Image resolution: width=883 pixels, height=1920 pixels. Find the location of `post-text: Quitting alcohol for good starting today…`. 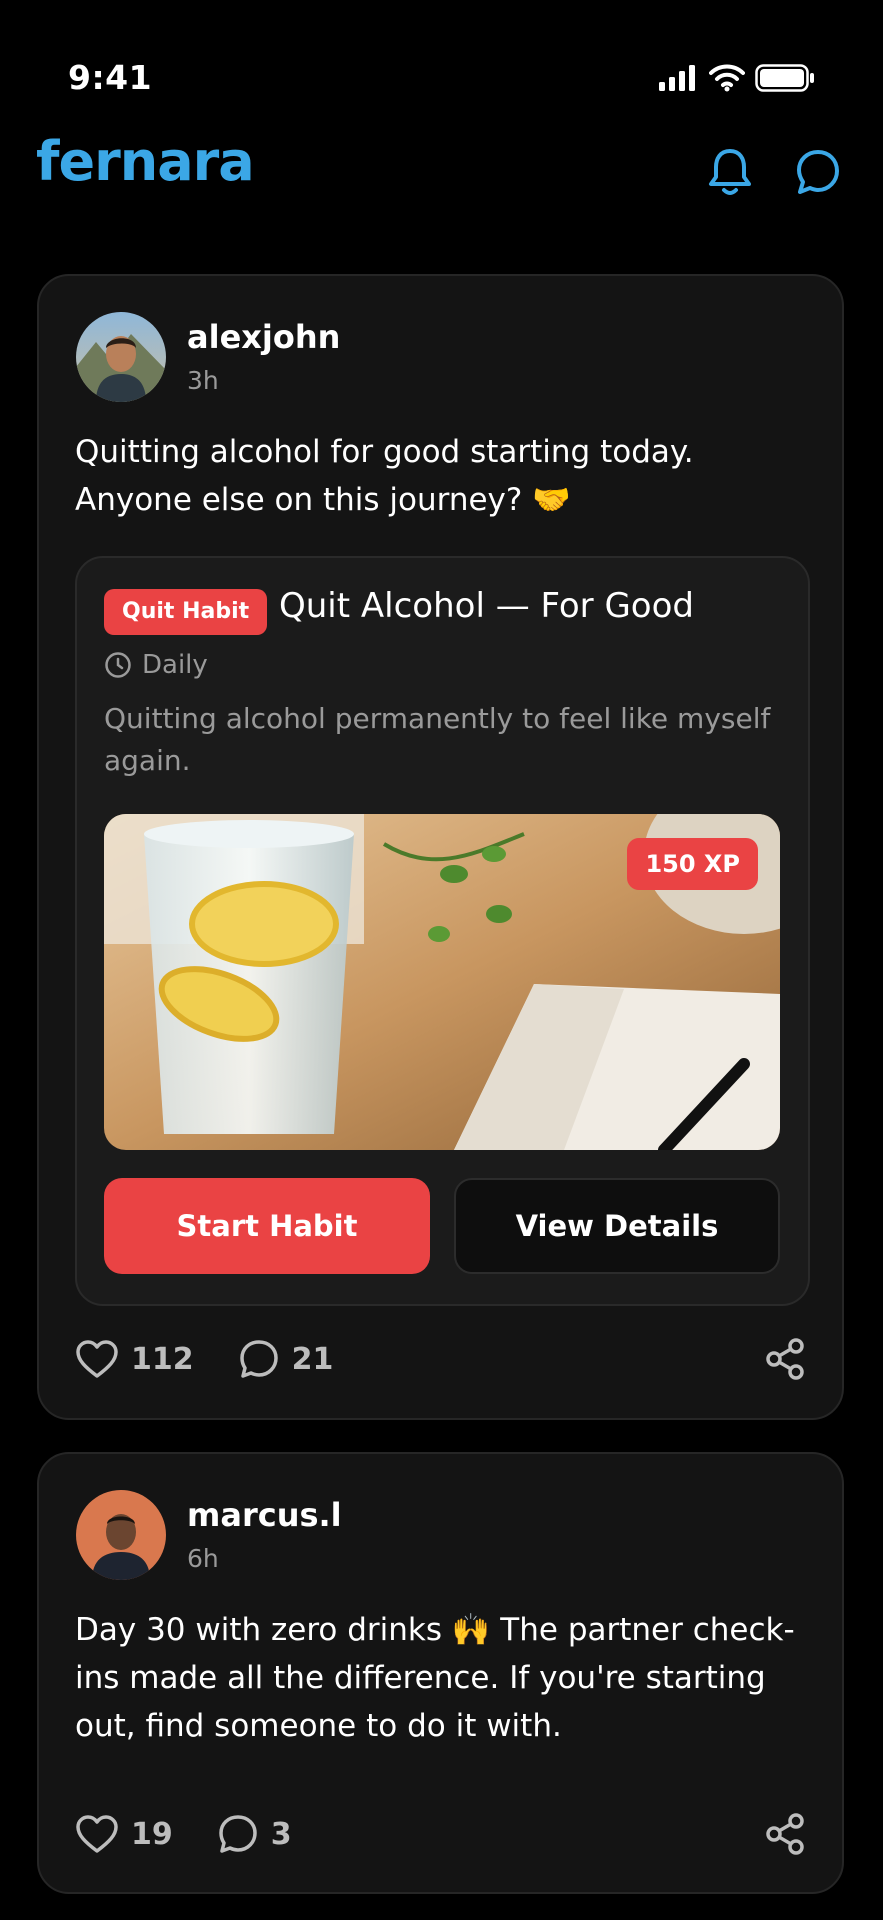

post-text: Quitting alcohol for good starting today… is located at coordinates (384, 476).